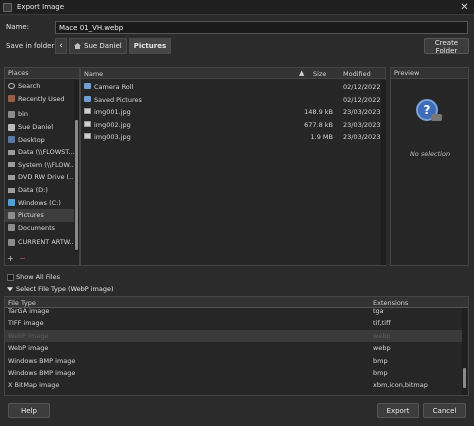  Describe the element at coordinates (33, 190) in the screenshot. I see `places-item-label: Data (D:)` at that location.